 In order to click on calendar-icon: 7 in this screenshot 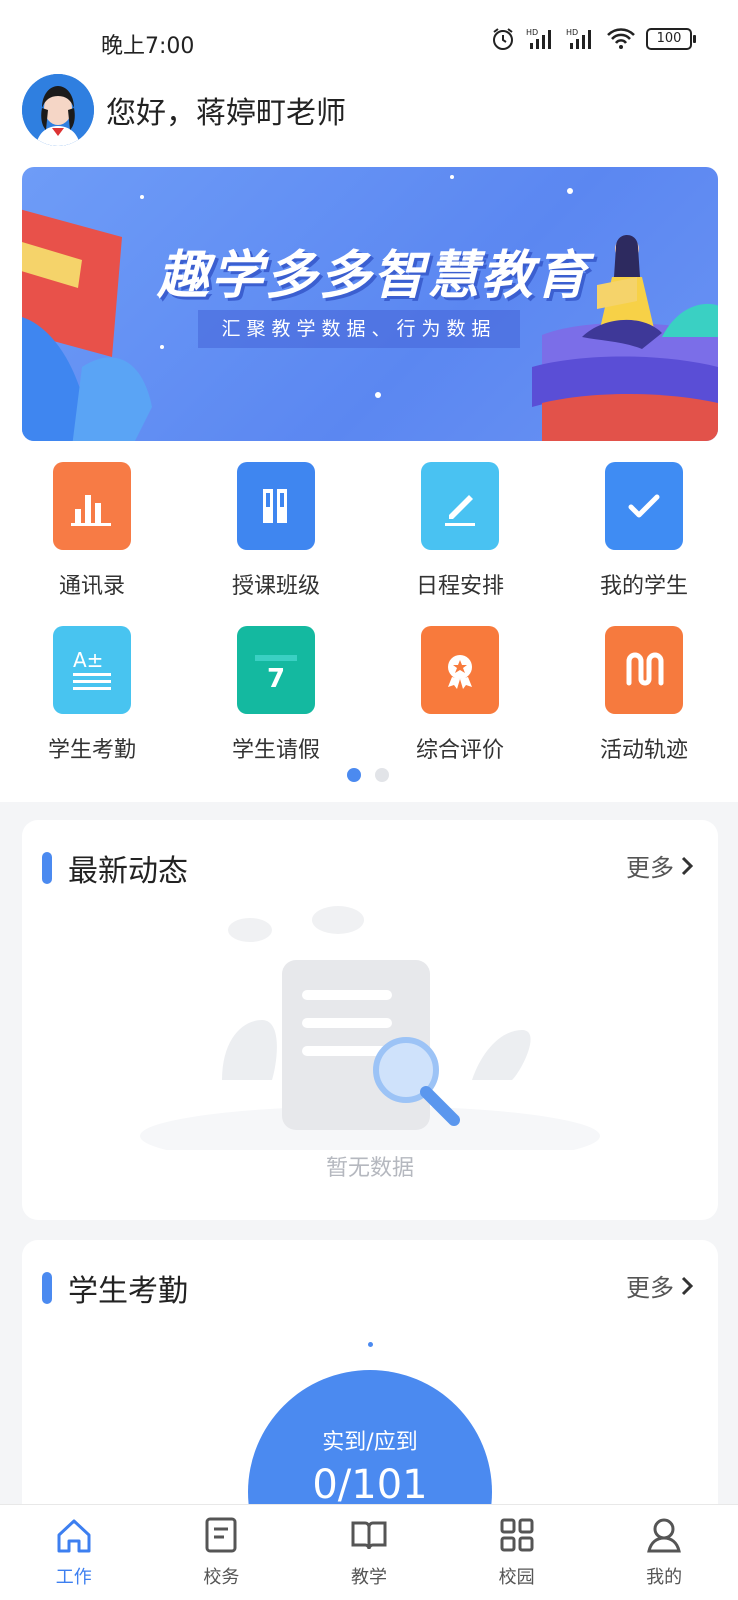, I will do `click(276, 670)`.